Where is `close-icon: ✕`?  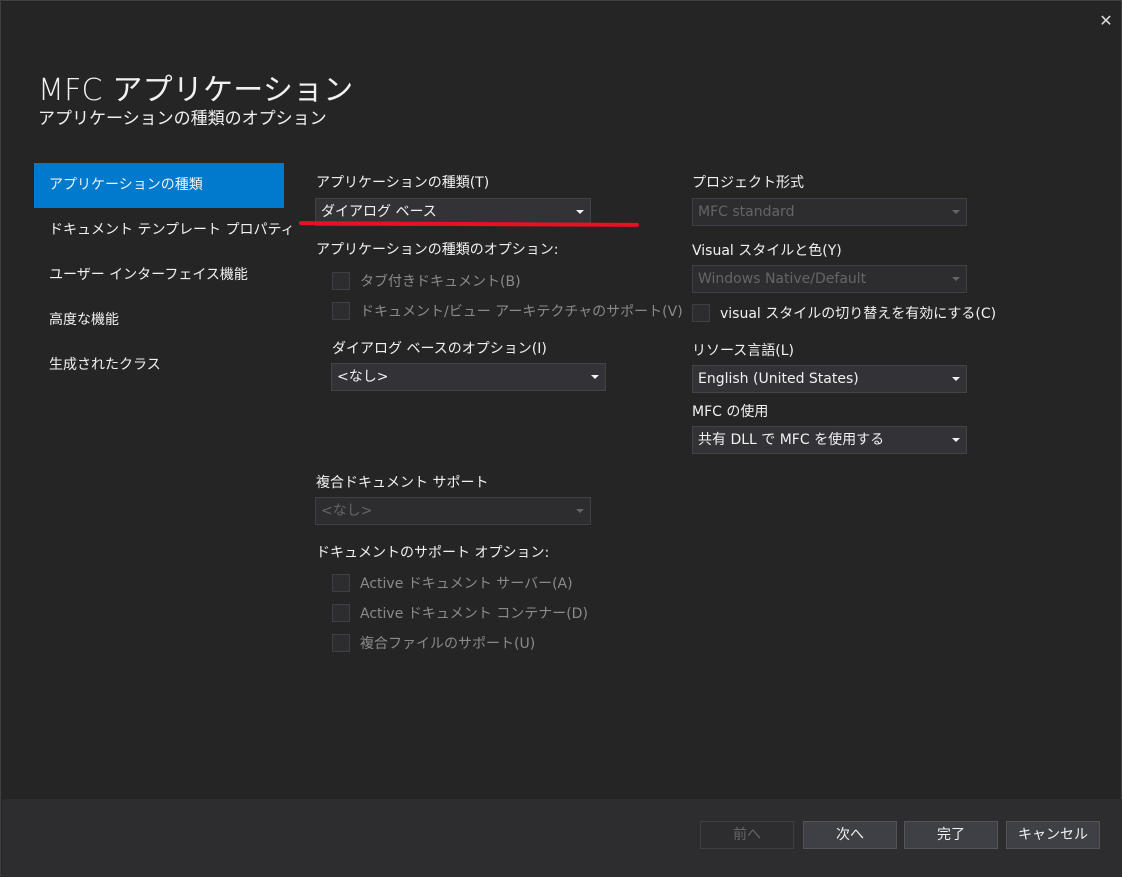 close-icon: ✕ is located at coordinates (1106, 21).